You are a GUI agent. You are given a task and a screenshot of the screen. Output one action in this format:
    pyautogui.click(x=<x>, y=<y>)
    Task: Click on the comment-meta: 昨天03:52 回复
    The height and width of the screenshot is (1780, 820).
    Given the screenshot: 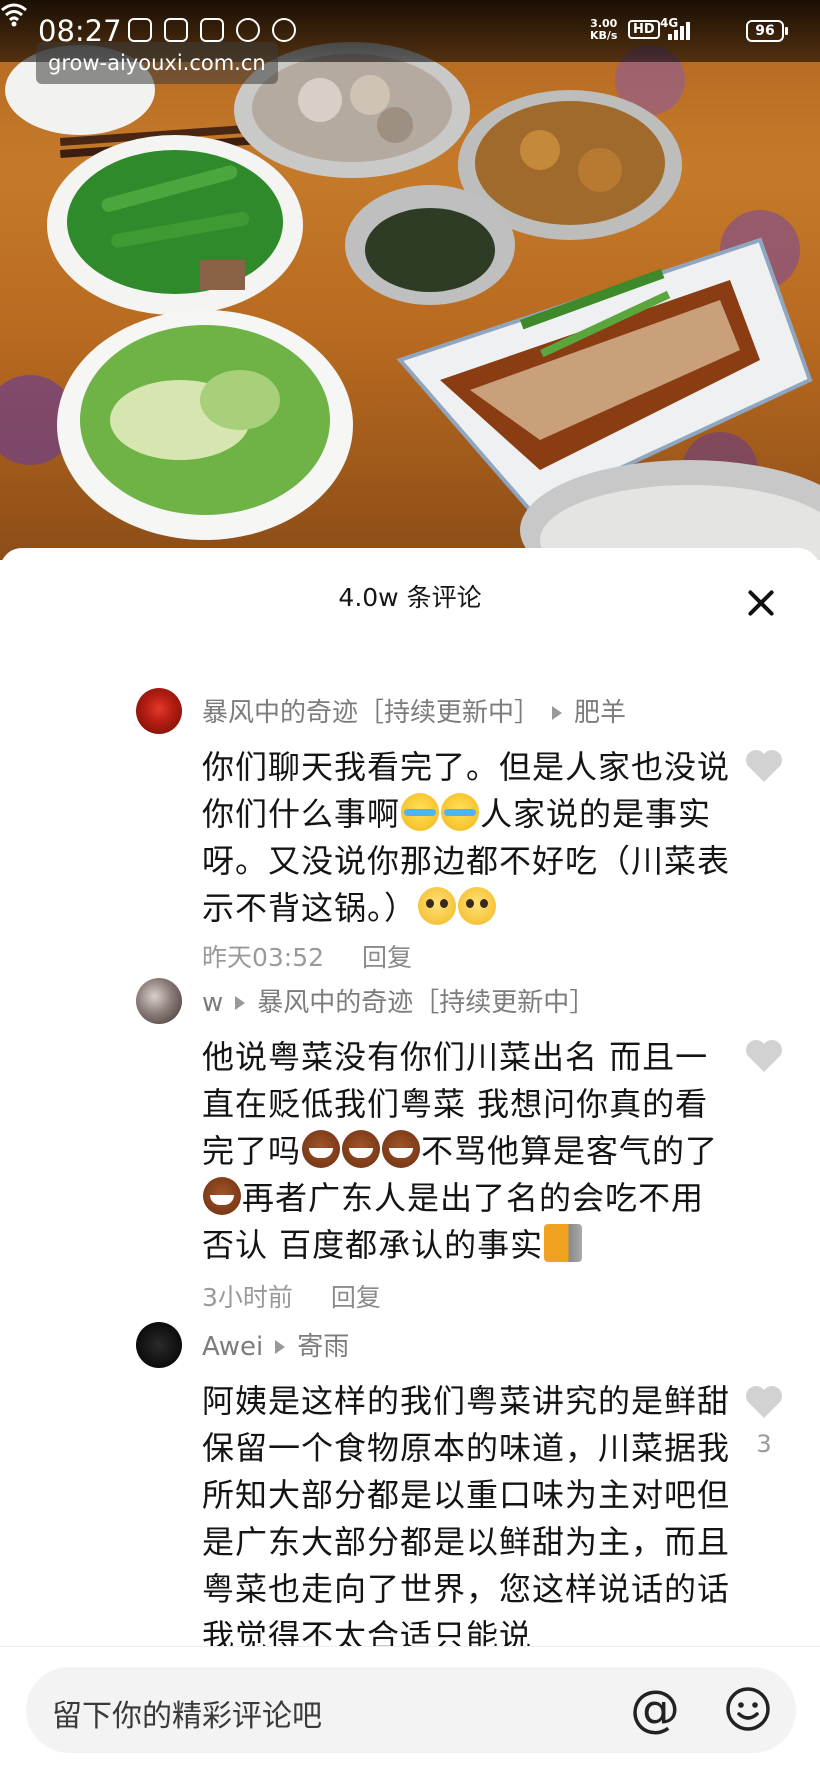 What is the action you would take?
    pyautogui.click(x=307, y=956)
    